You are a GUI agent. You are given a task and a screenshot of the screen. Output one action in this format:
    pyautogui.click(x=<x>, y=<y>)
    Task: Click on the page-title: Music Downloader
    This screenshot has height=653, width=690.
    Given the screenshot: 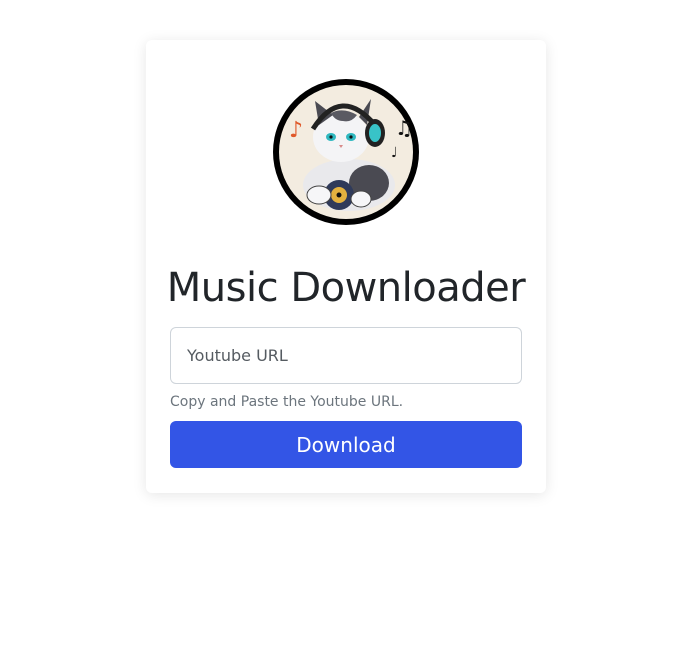 What is the action you would take?
    pyautogui.click(x=346, y=288)
    